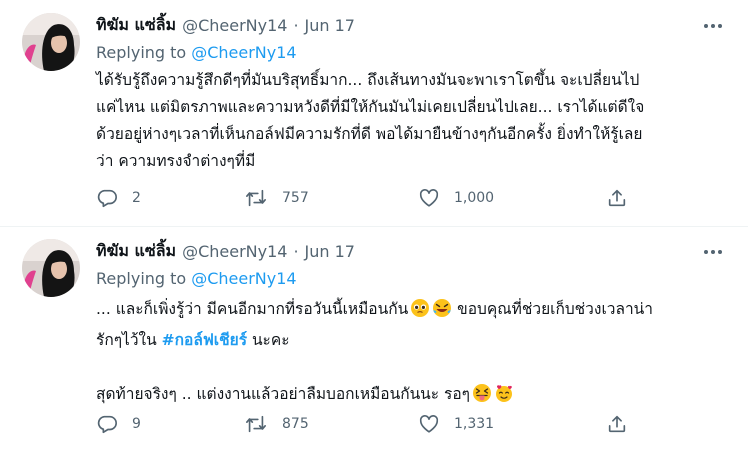 The image size is (748, 451). I want to click on reply-button: 9, so click(118, 424).